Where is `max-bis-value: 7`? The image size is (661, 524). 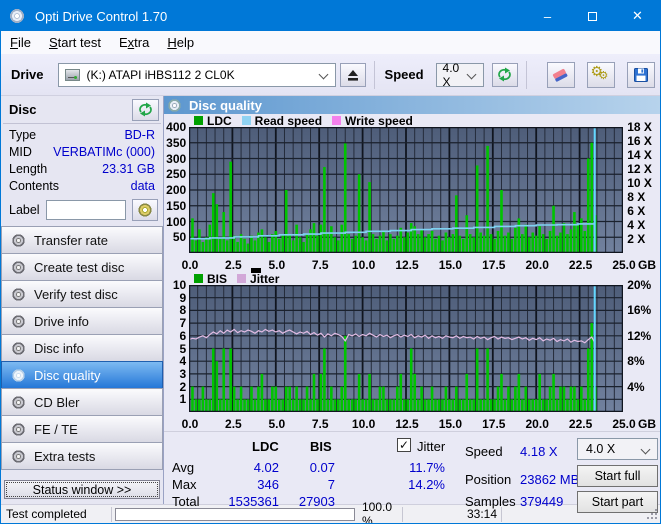 max-bis-value: 7 is located at coordinates (331, 484).